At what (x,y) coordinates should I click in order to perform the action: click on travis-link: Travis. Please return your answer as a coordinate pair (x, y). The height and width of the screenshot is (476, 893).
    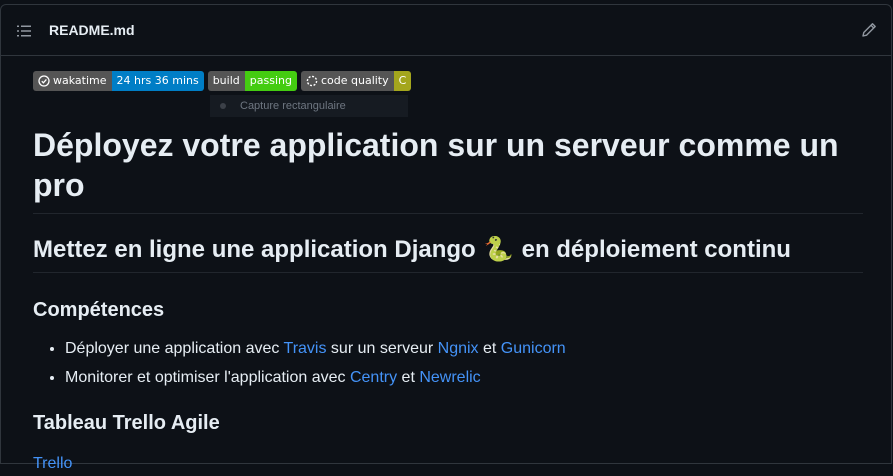
    Looking at the image, I should click on (305, 348).